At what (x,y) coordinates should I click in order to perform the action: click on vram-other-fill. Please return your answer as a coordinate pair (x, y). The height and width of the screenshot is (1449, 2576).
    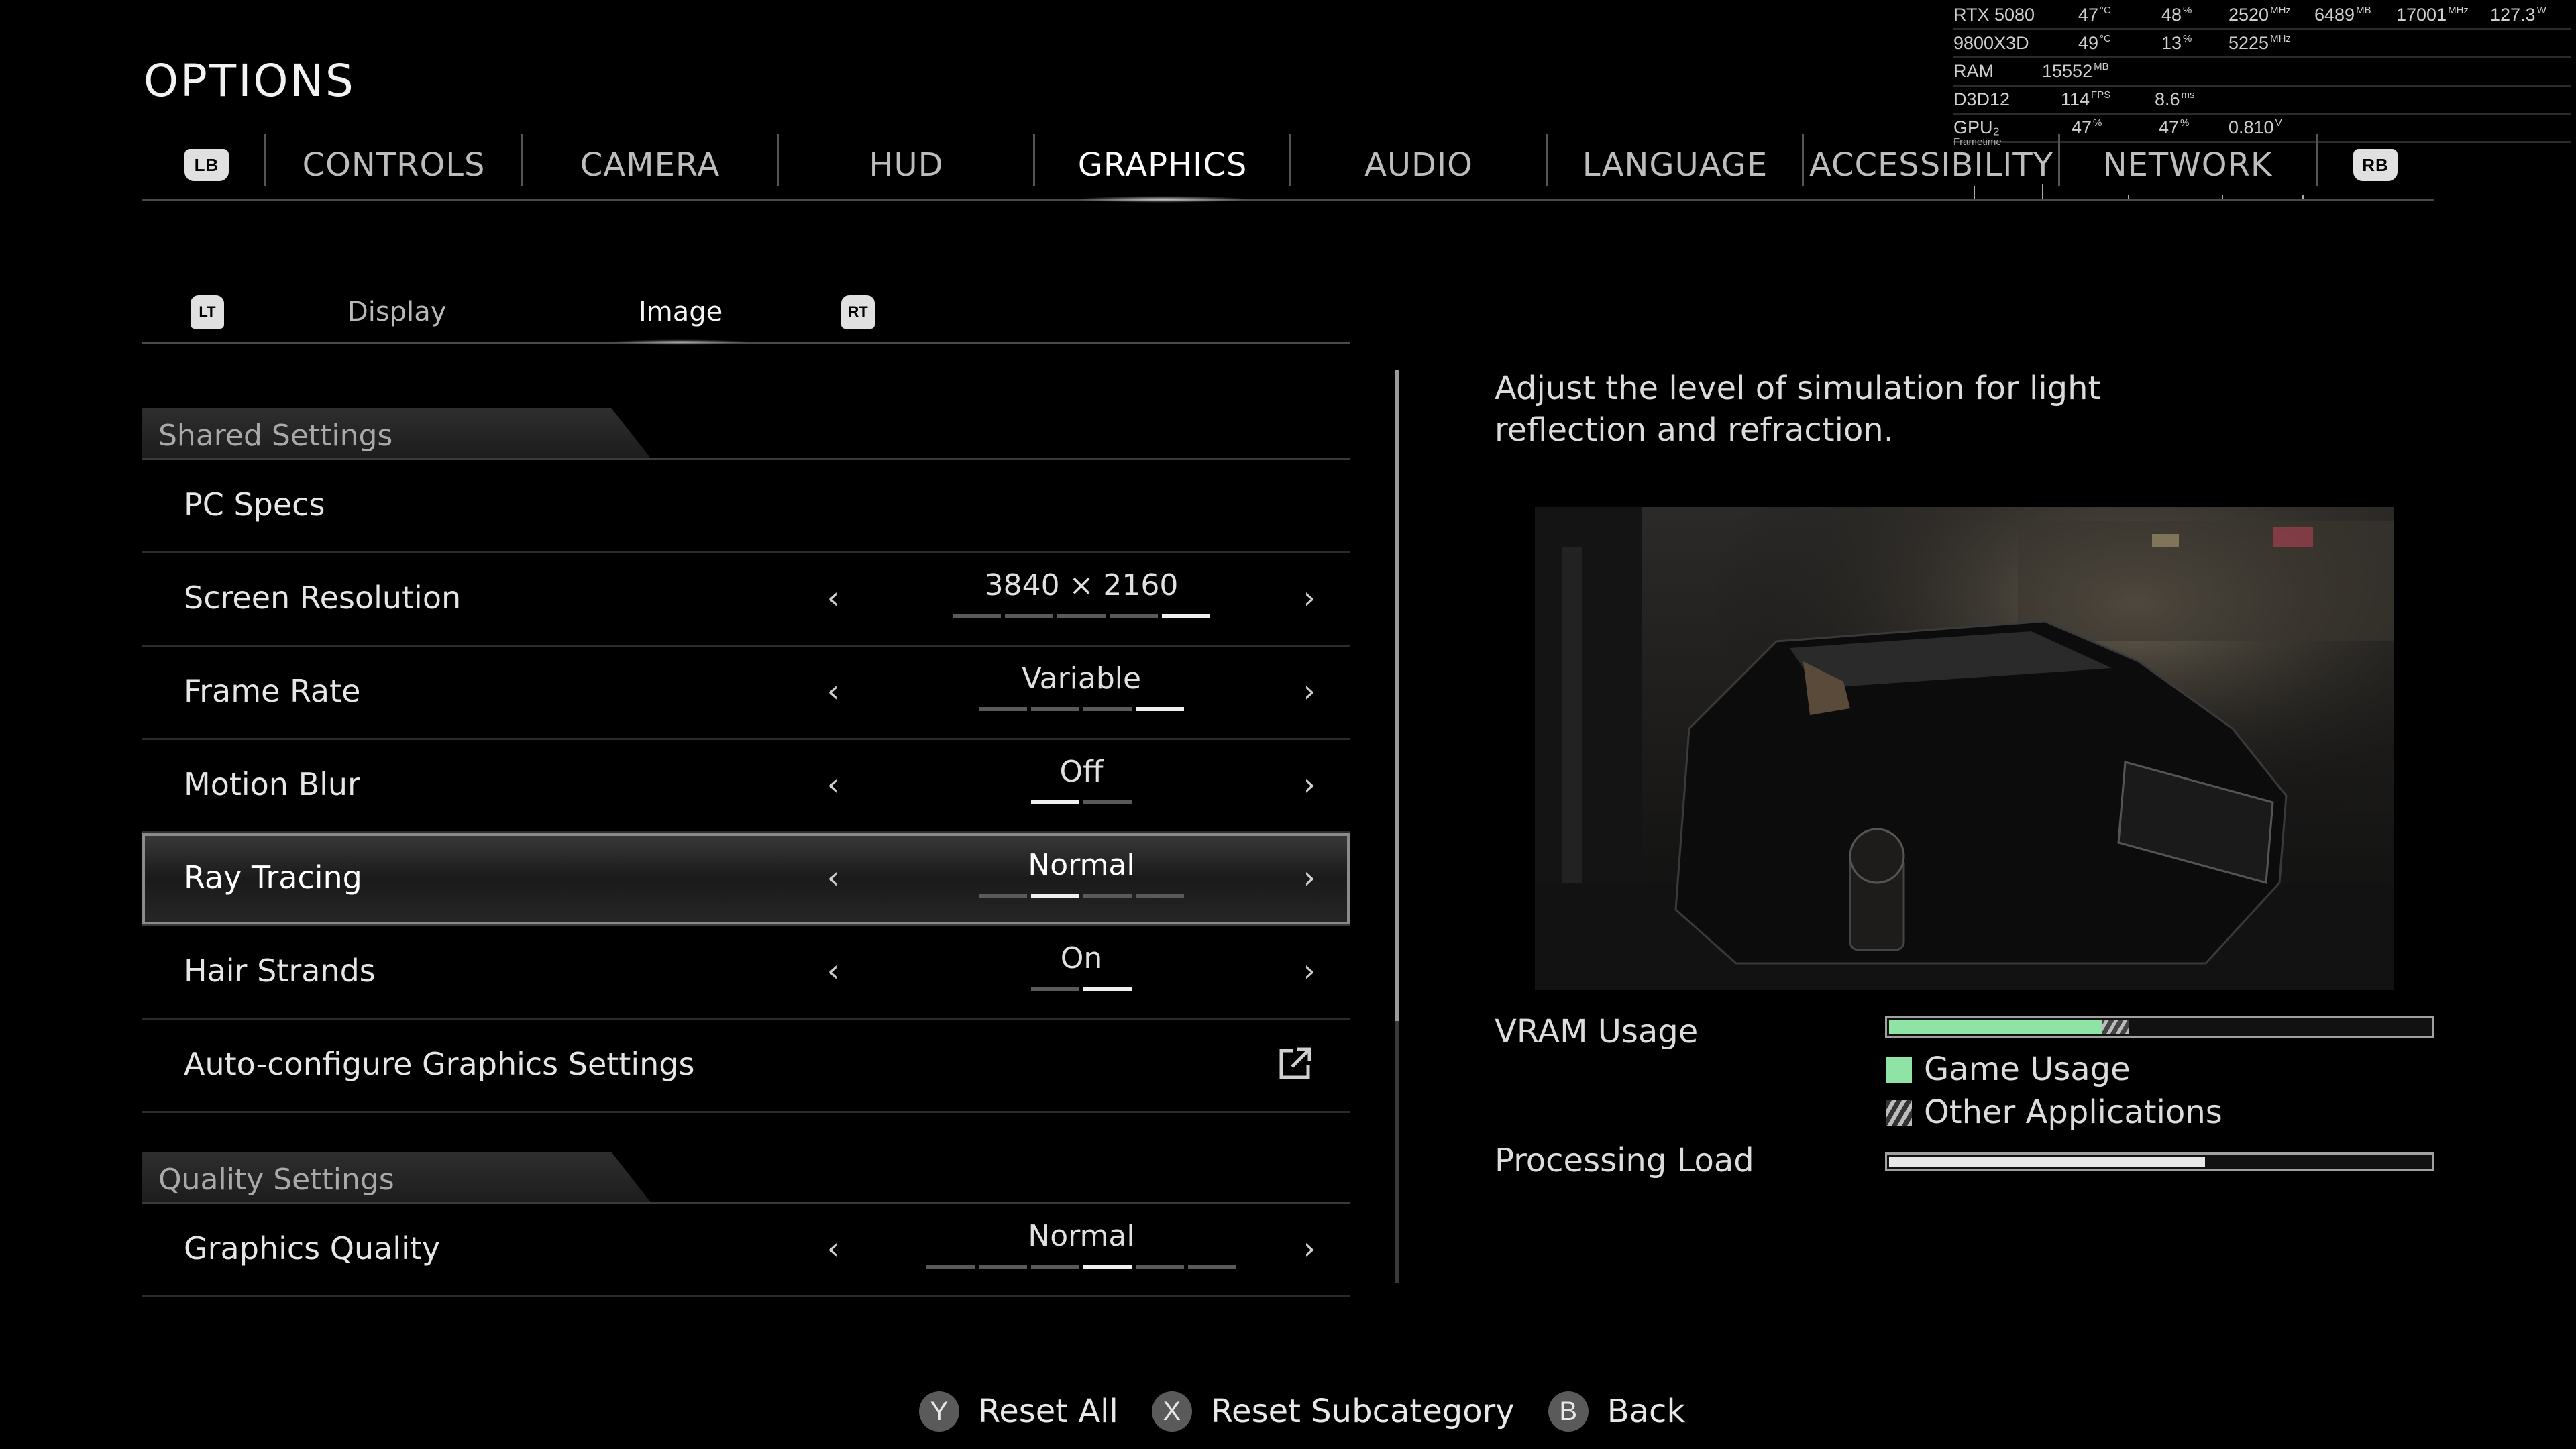
    Looking at the image, I should click on (2115, 1027).